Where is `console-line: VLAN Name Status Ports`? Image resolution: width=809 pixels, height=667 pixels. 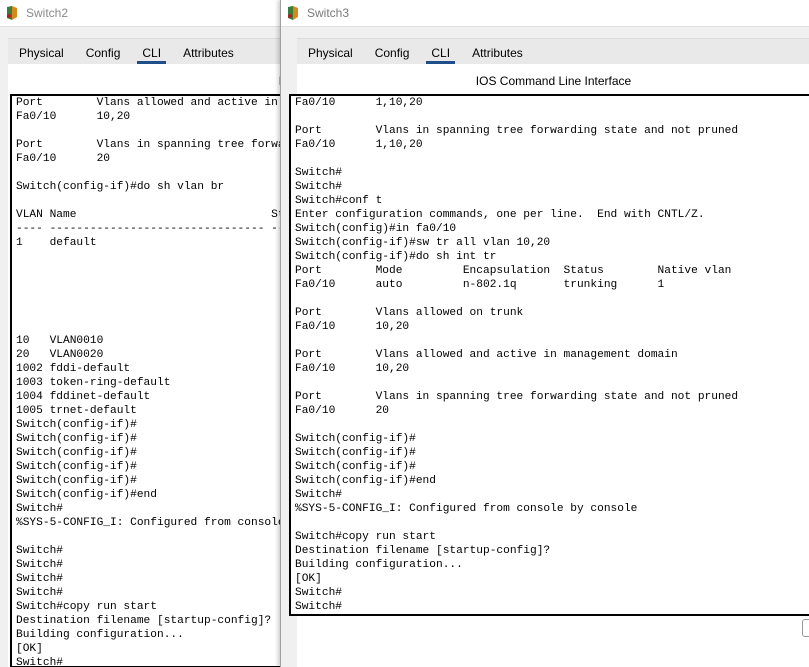 console-line: VLAN Name Status Ports is located at coordinates (150, 215).